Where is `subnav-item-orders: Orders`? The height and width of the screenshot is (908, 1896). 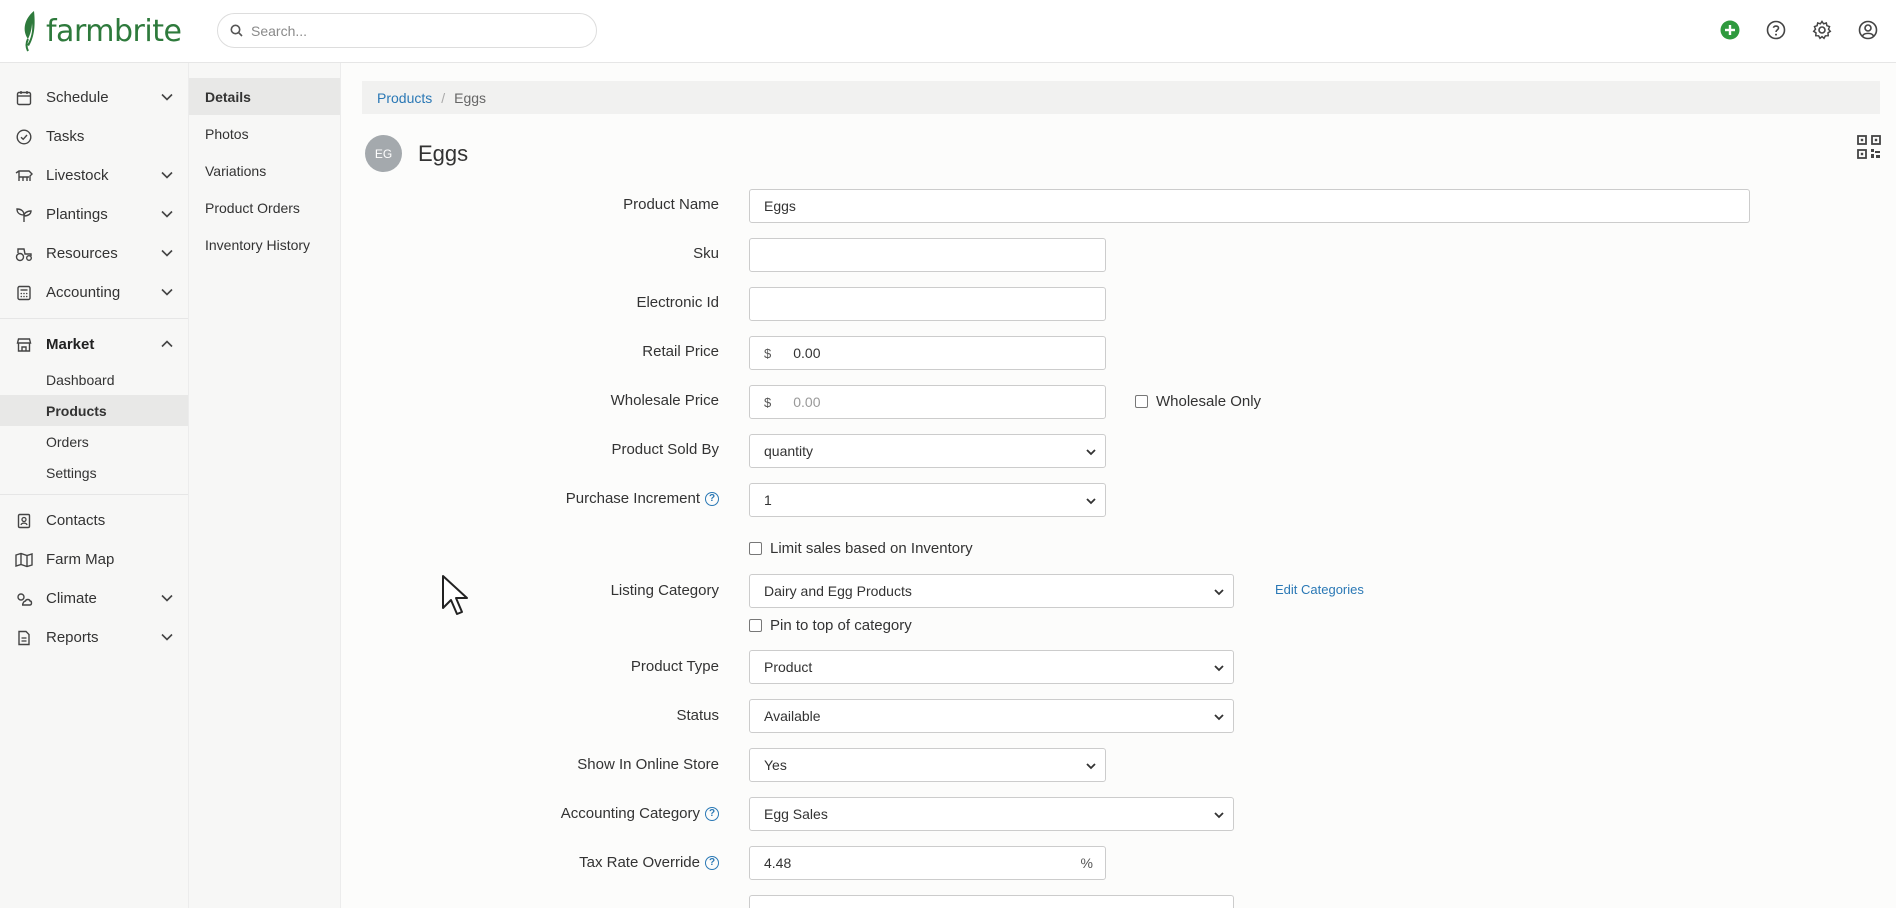
subnav-item-orders: Orders is located at coordinates (94, 441).